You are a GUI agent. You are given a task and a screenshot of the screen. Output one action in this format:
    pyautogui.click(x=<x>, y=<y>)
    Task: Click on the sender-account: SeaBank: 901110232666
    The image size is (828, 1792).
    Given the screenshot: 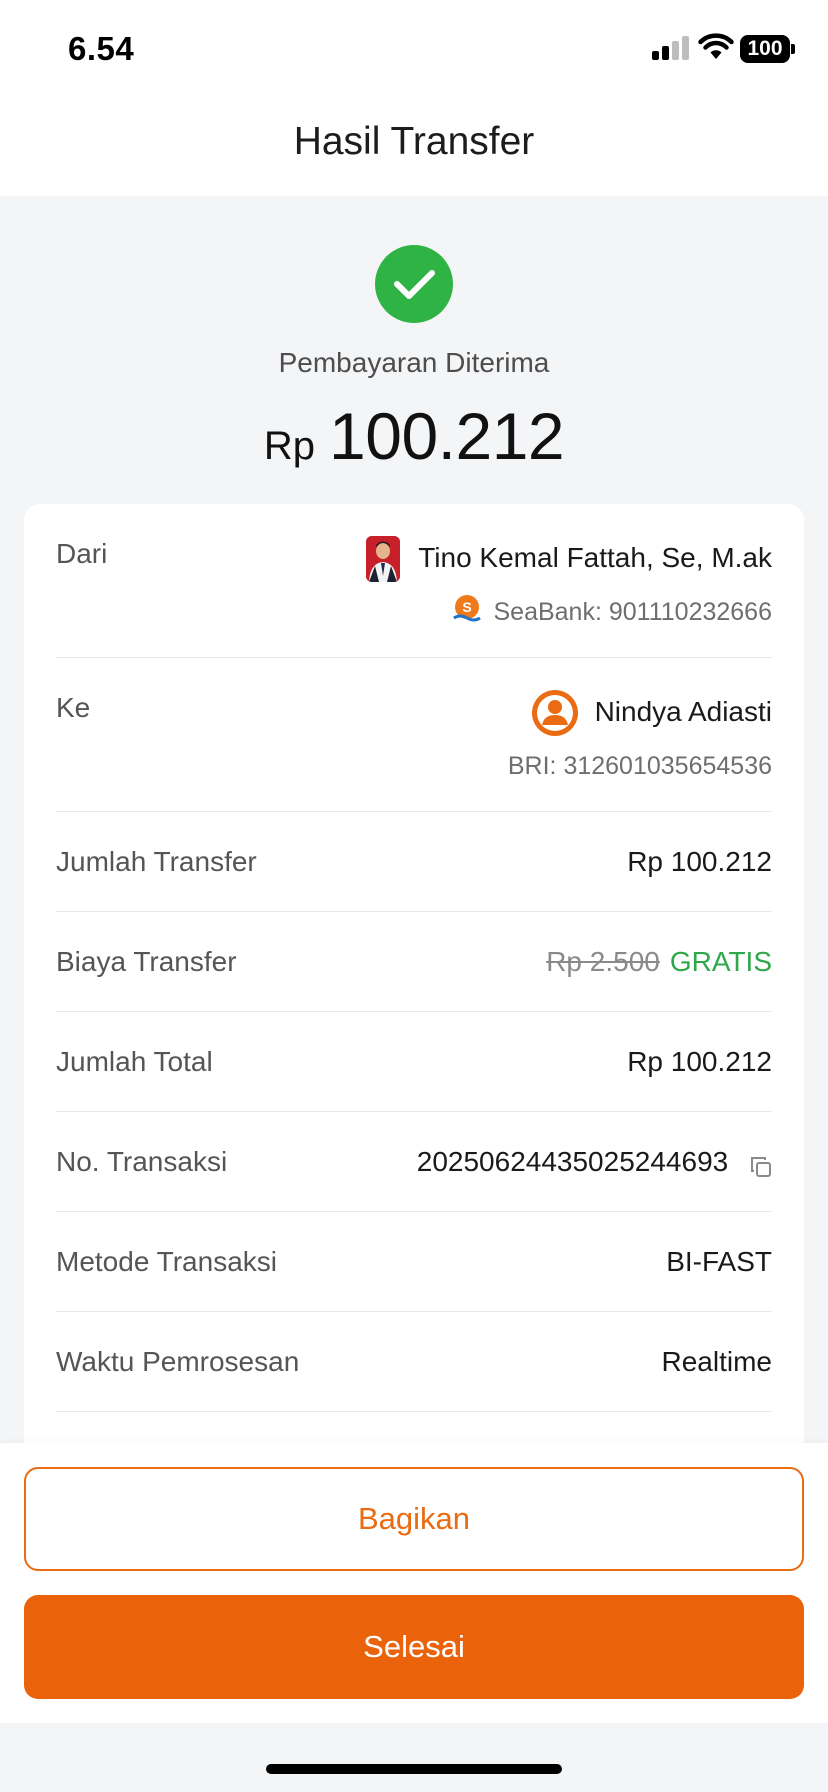 What is the action you would take?
    pyautogui.click(x=633, y=612)
    